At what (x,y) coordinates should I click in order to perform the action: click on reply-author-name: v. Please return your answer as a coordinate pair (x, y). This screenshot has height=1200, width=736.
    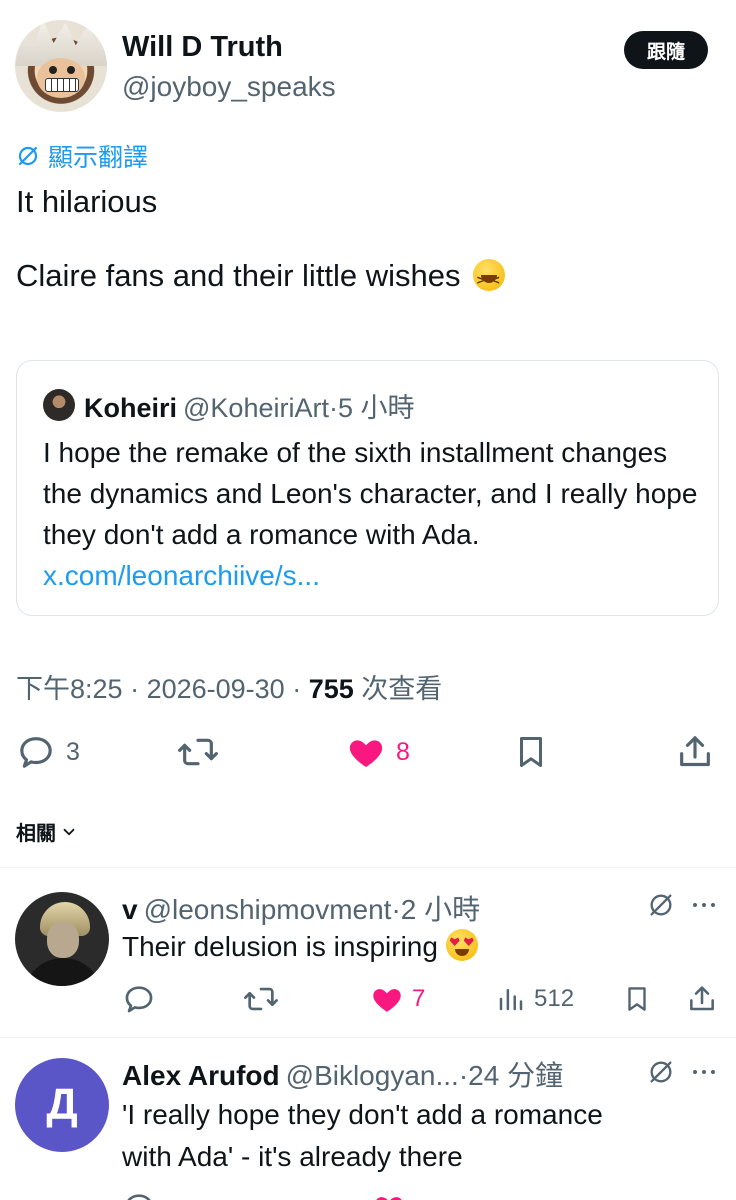
    Looking at the image, I should click on (130, 910).